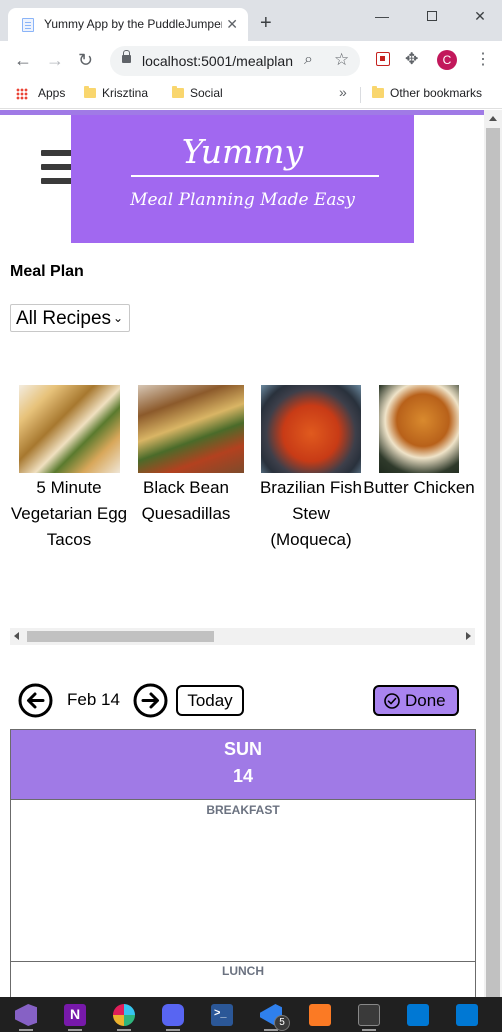  What do you see at coordinates (222, 1015) in the screenshot?
I see `powershell-icon` at bounding box center [222, 1015].